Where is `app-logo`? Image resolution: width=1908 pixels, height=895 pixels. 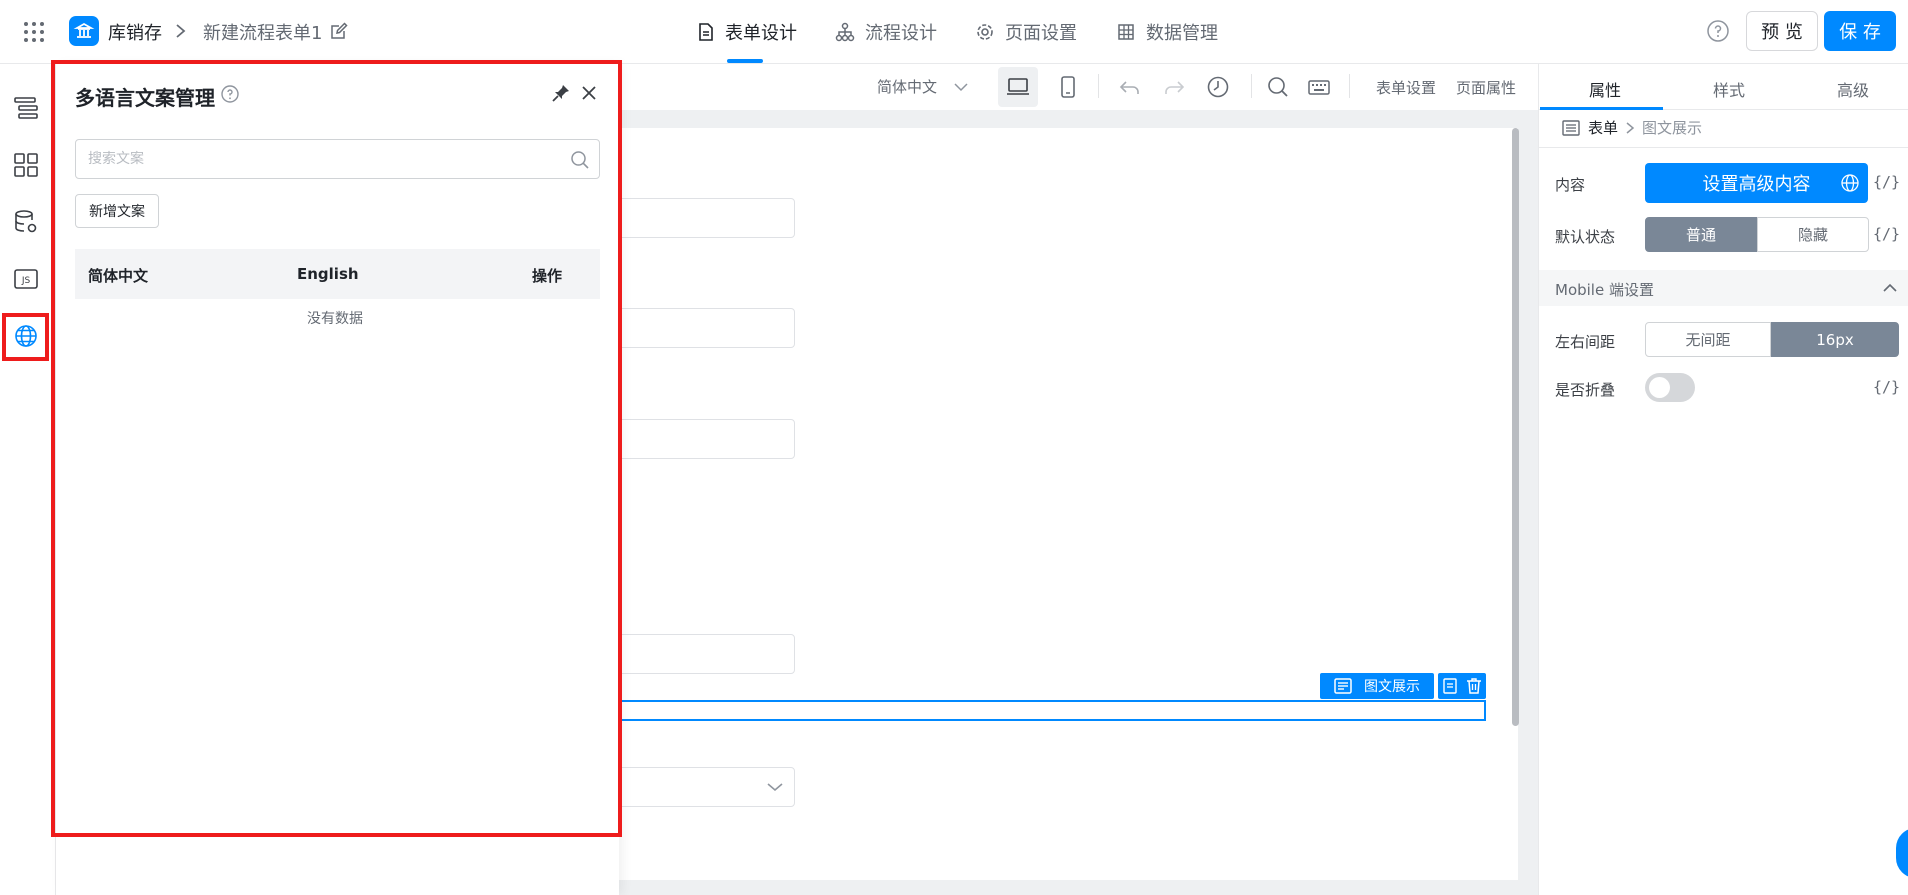
app-logo is located at coordinates (84, 31).